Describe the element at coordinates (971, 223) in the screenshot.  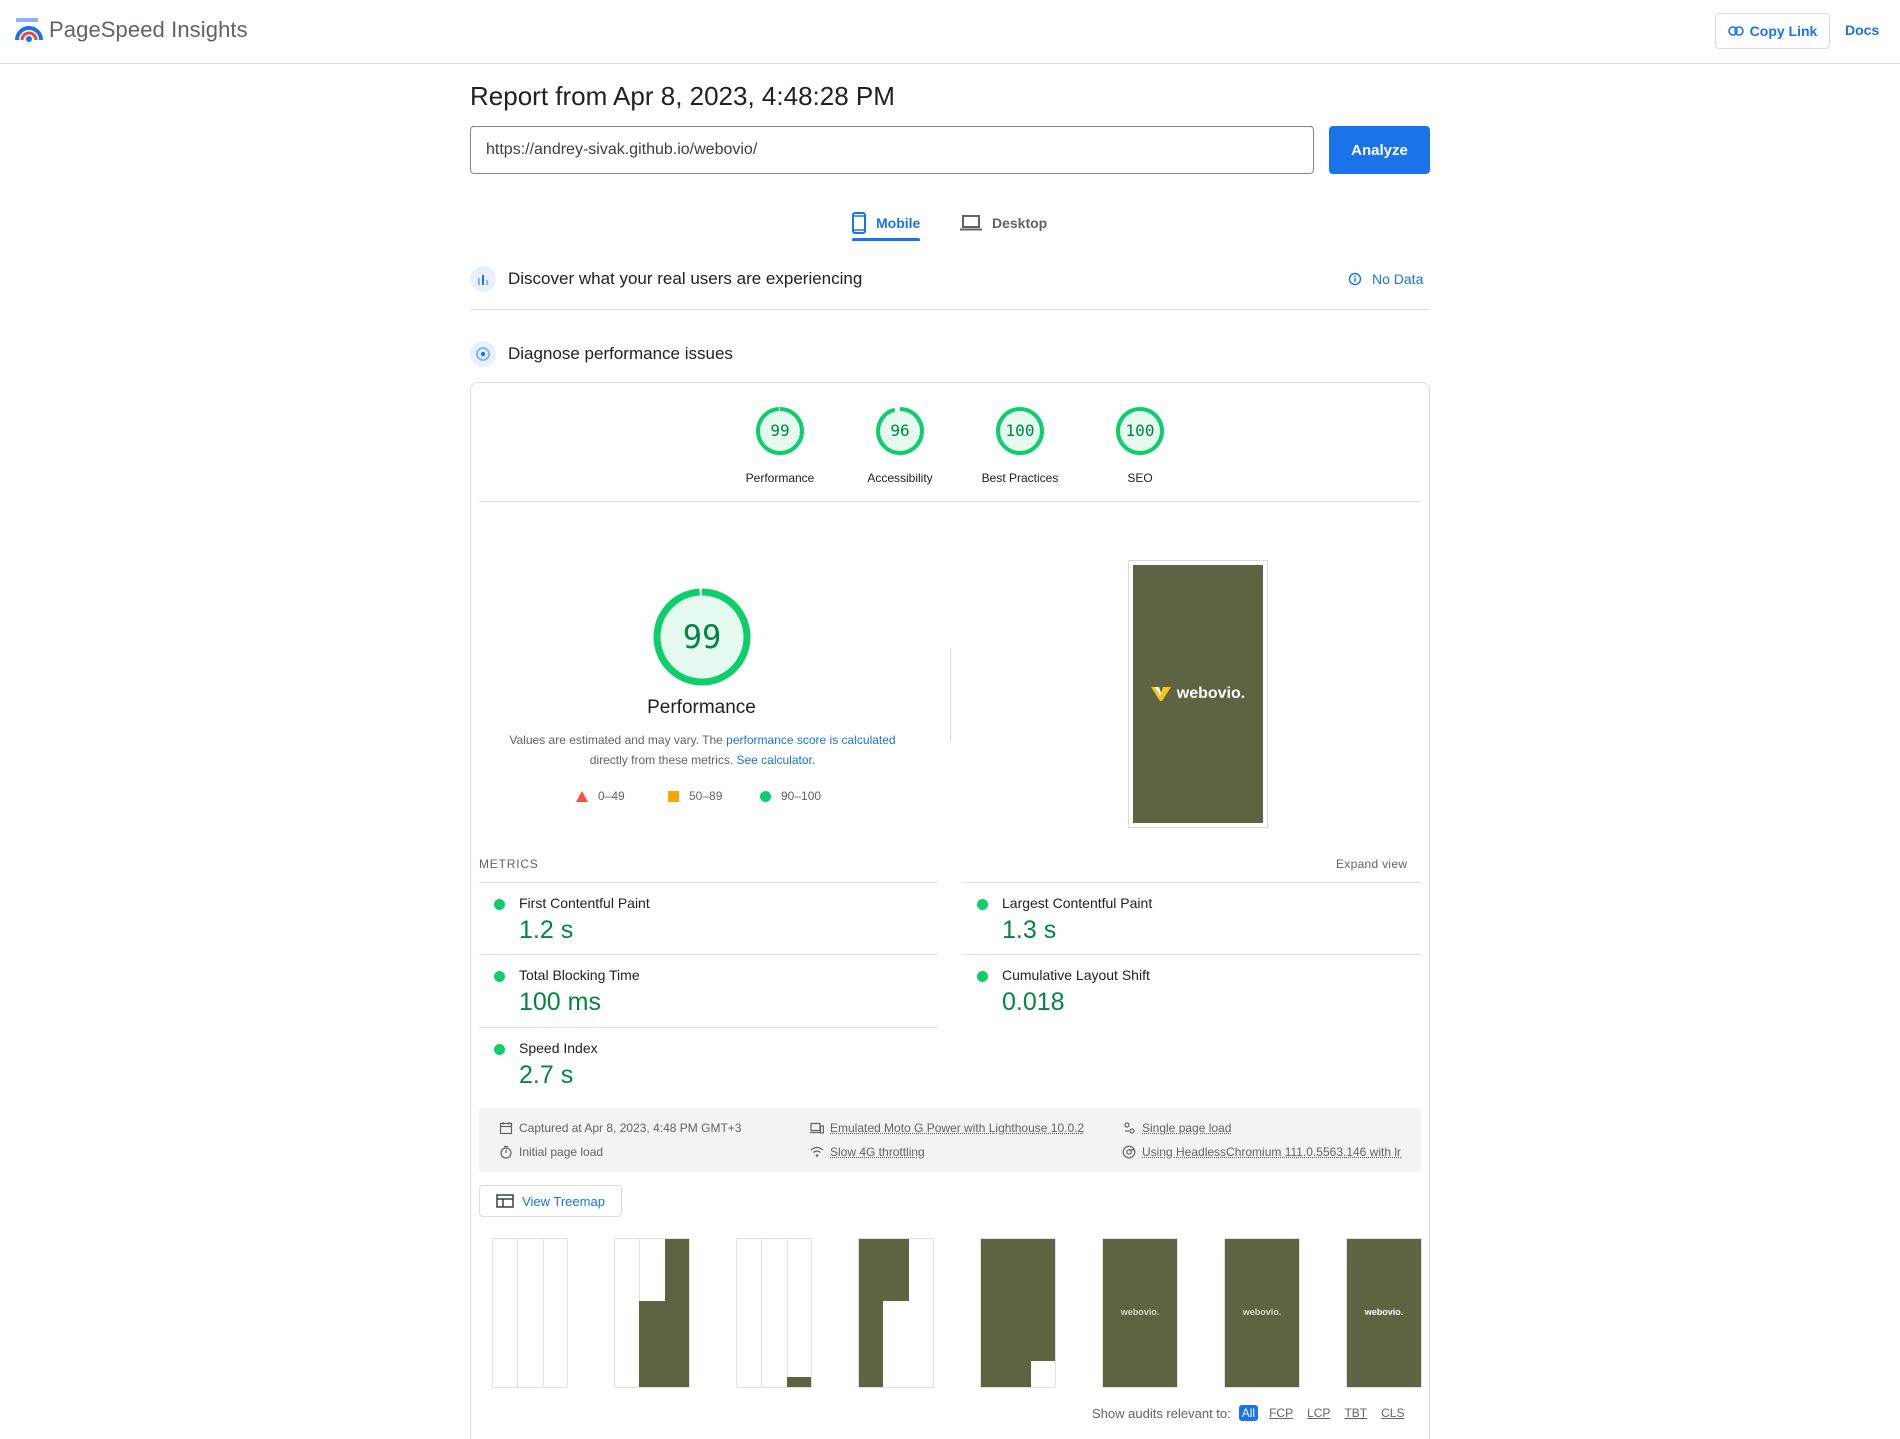
I see `laptop-icon` at that location.